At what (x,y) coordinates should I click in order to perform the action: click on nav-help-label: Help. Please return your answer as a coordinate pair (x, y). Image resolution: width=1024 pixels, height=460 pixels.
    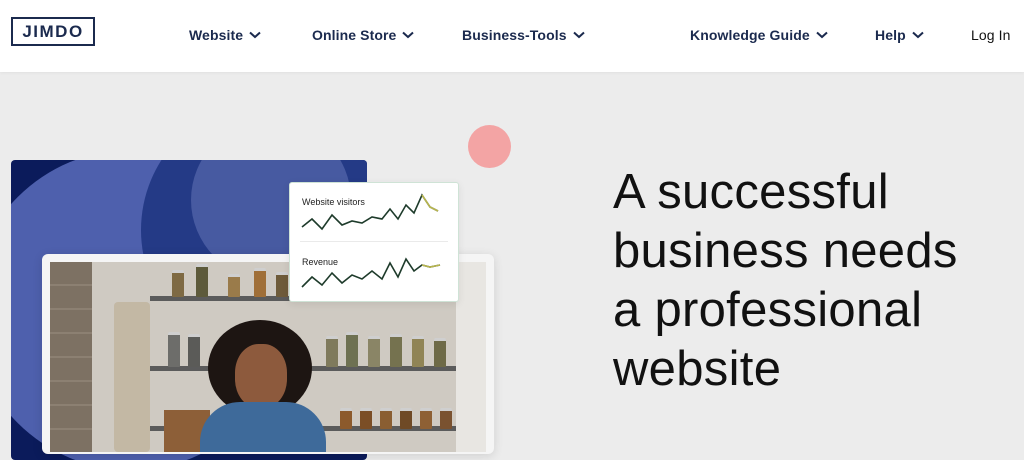
    Looking at the image, I should click on (890, 35).